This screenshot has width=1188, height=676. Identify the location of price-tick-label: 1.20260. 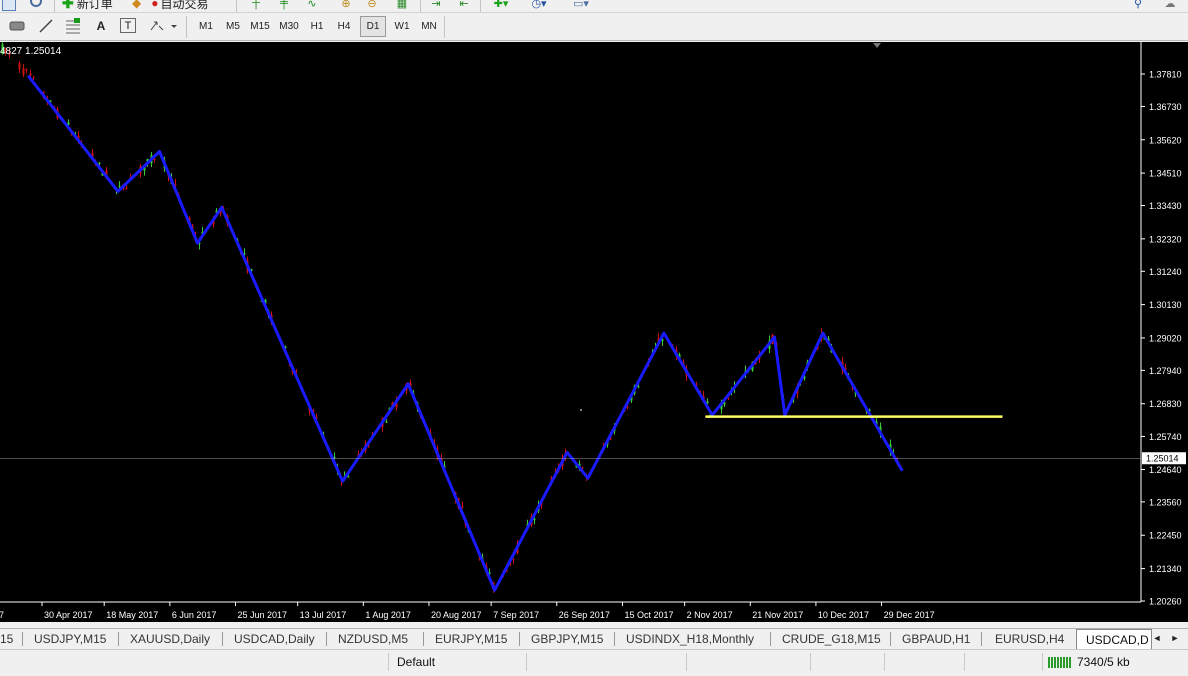
(1165, 602).